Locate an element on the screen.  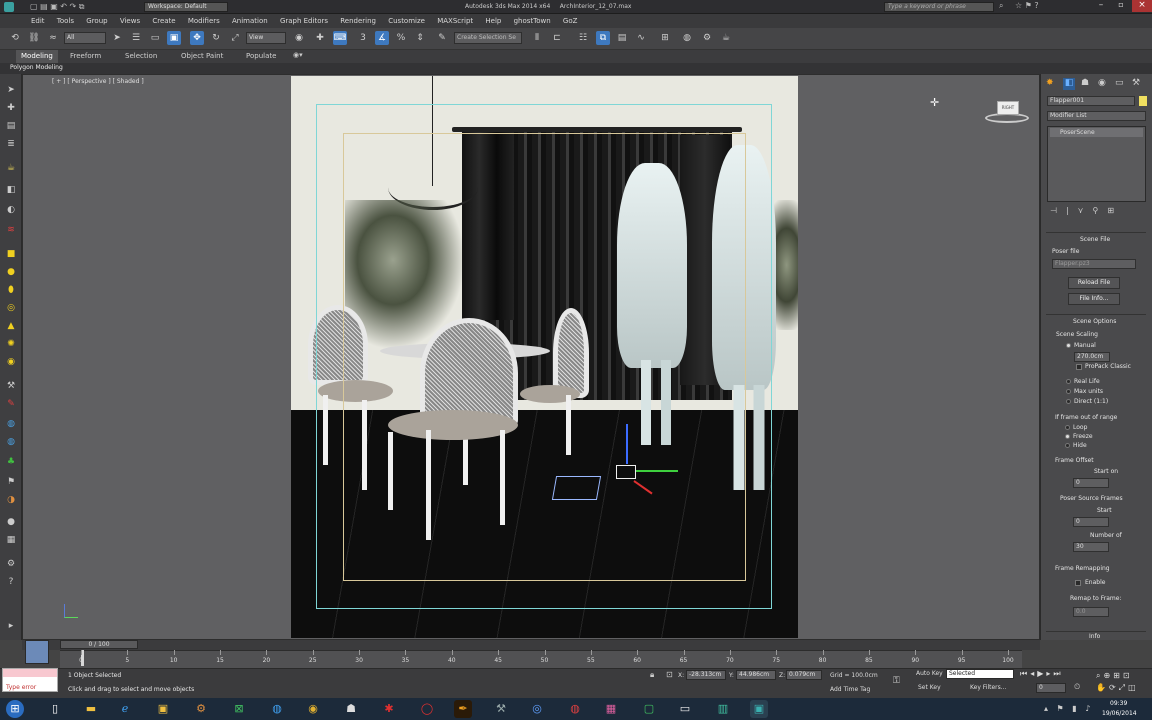
snaps-toggle-icon: 3 is located at coordinates (363, 38).